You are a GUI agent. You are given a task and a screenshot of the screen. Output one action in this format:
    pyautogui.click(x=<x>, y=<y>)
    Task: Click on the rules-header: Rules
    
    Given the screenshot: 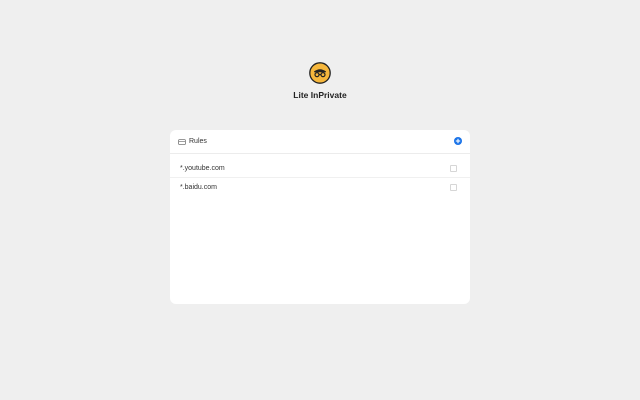 What is the action you would take?
    pyautogui.click(x=320, y=142)
    